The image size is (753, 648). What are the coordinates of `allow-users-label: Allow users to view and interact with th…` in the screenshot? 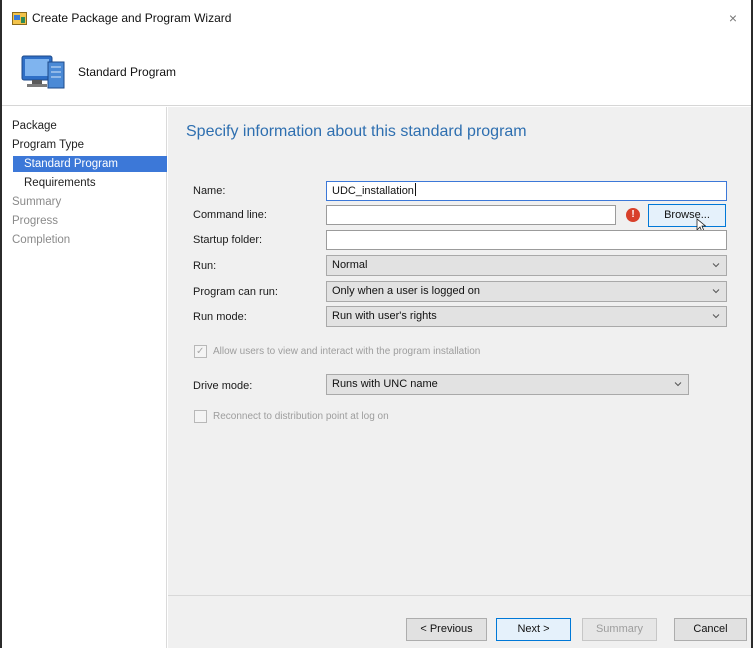 It's located at (347, 351).